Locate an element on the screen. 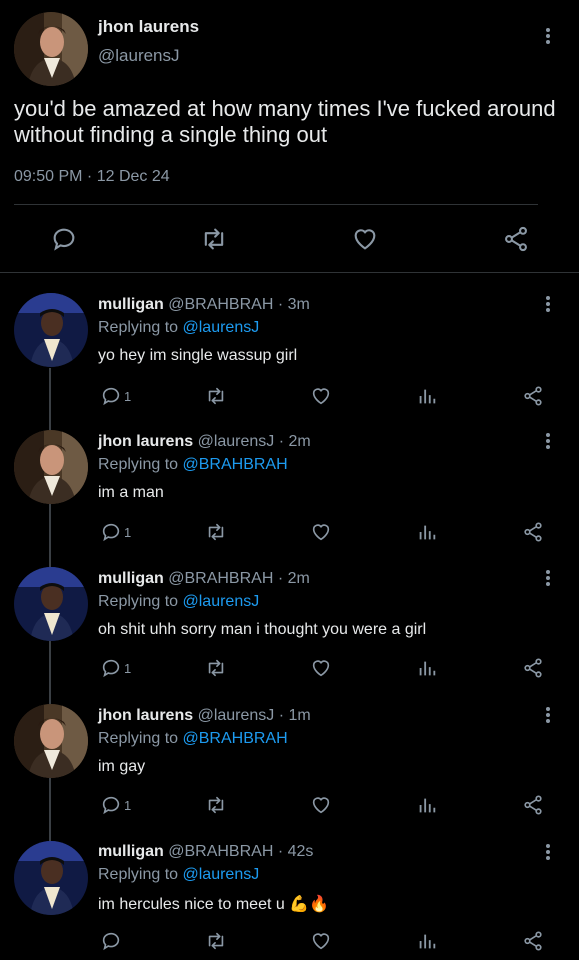 This screenshot has width=579, height=960. reply-time: 42s is located at coordinates (300, 851).